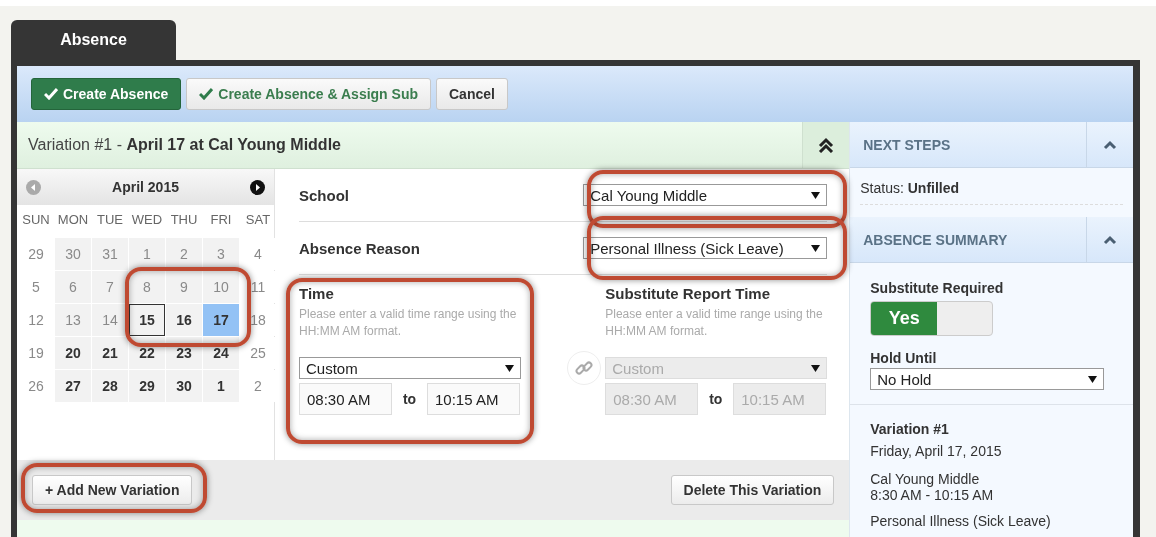 The height and width of the screenshot is (537, 1156). I want to click on substitute-toggle: Yes, so click(932, 318).